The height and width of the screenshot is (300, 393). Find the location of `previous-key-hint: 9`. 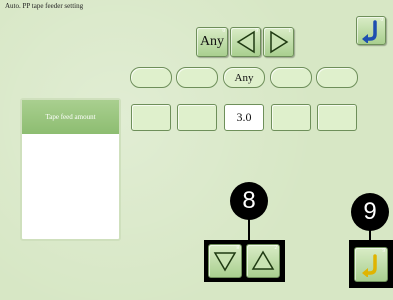

previous-key-hint: 9 is located at coordinates (257, 31).